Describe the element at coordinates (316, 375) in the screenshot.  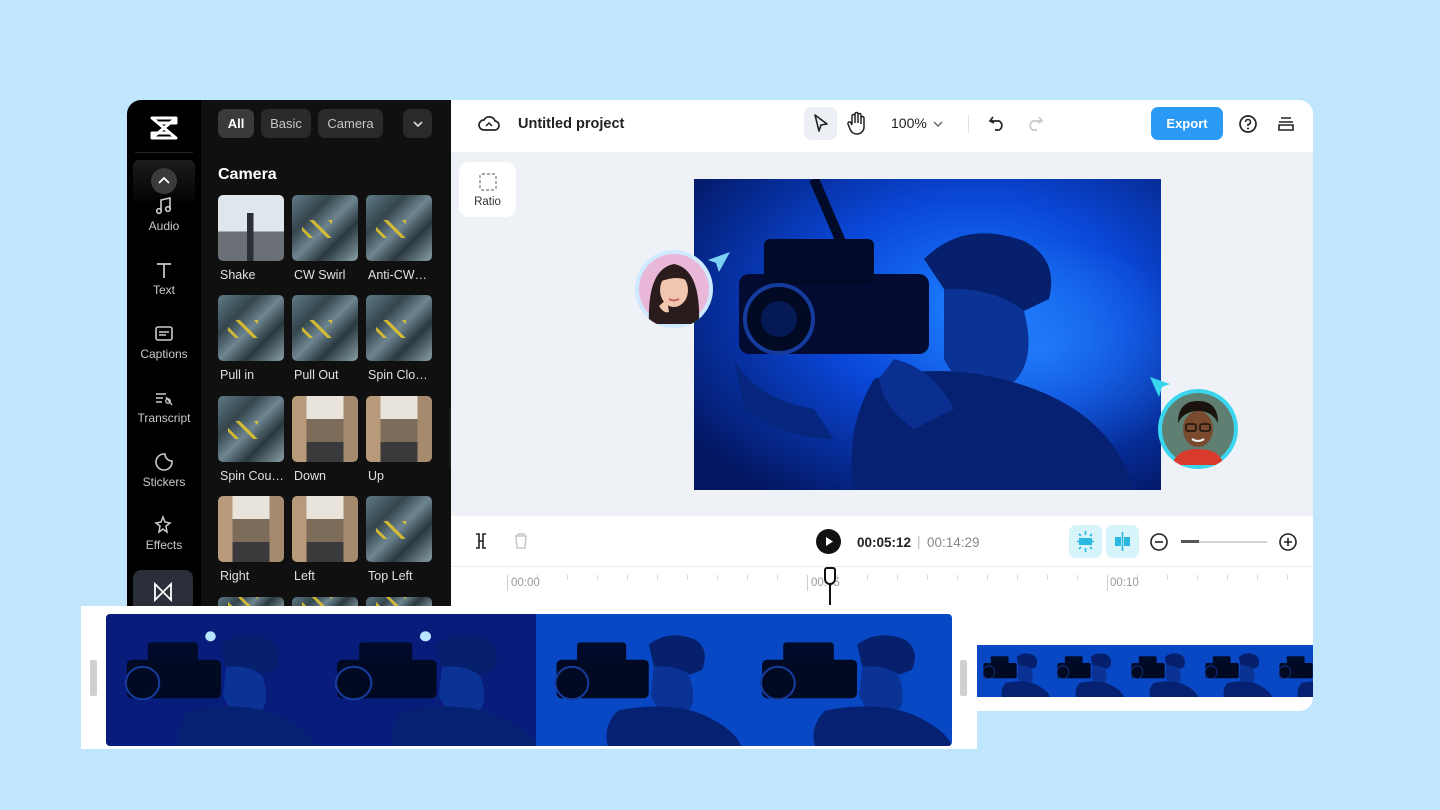
I see `transition-label: Pull Out` at that location.